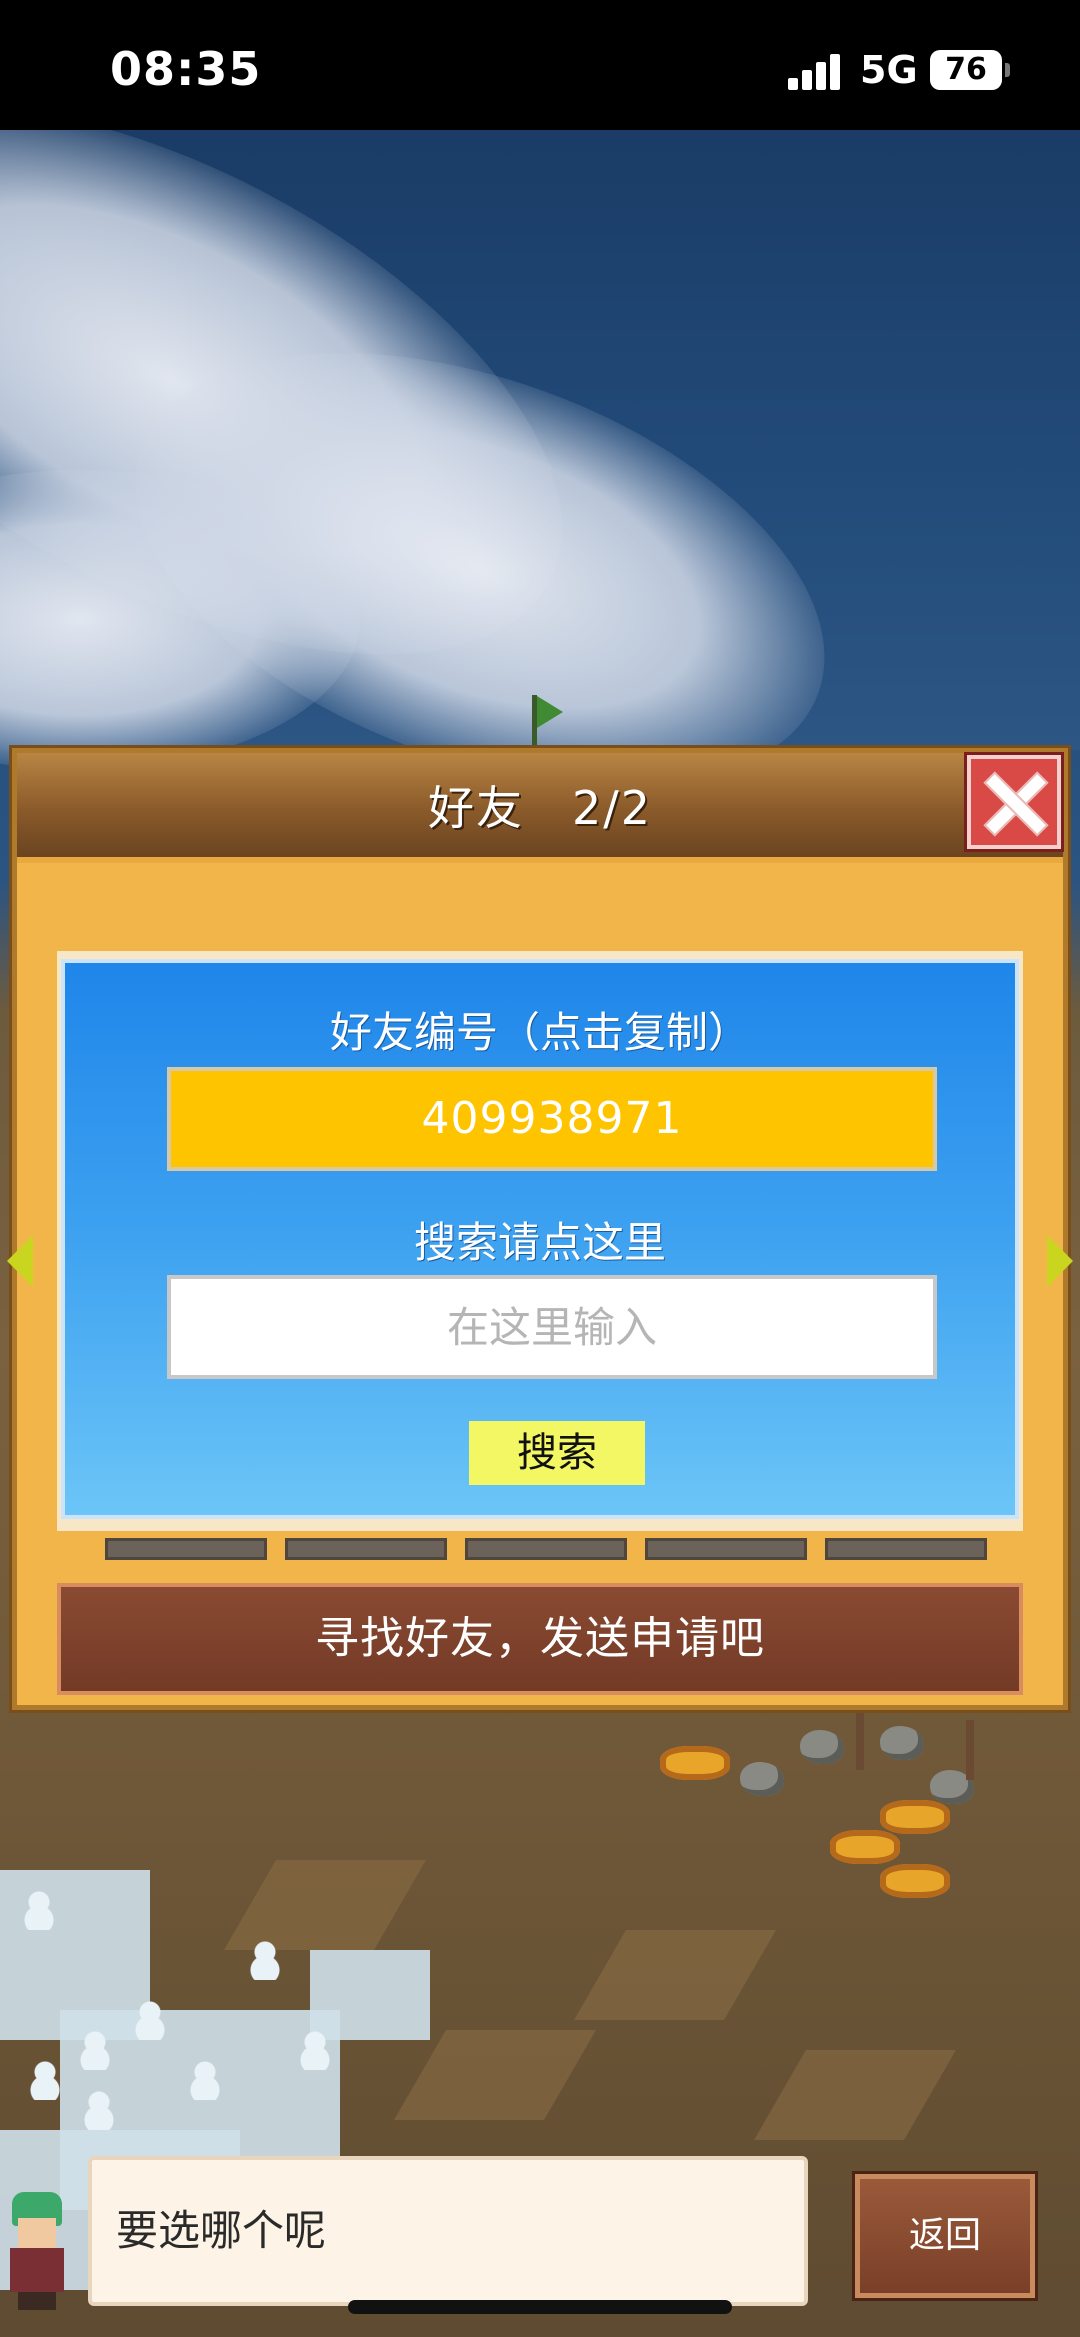 The height and width of the screenshot is (2337, 1080). Describe the element at coordinates (370, 1995) in the screenshot. I see `snow-patch` at that location.